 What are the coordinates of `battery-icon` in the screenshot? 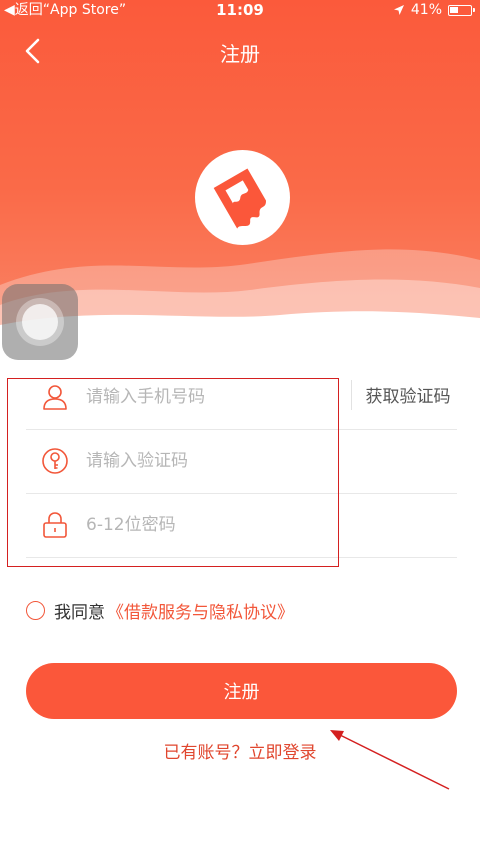 It's located at (461, 10).